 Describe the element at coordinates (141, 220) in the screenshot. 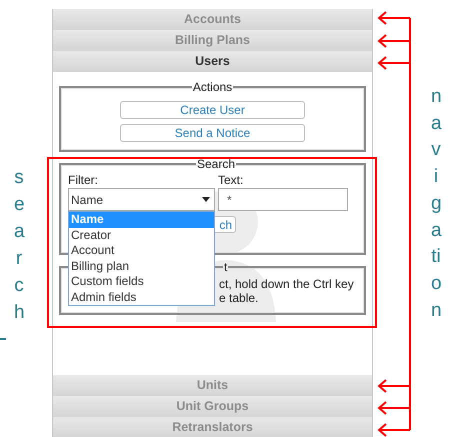

I see `dropdown-option: Name` at that location.